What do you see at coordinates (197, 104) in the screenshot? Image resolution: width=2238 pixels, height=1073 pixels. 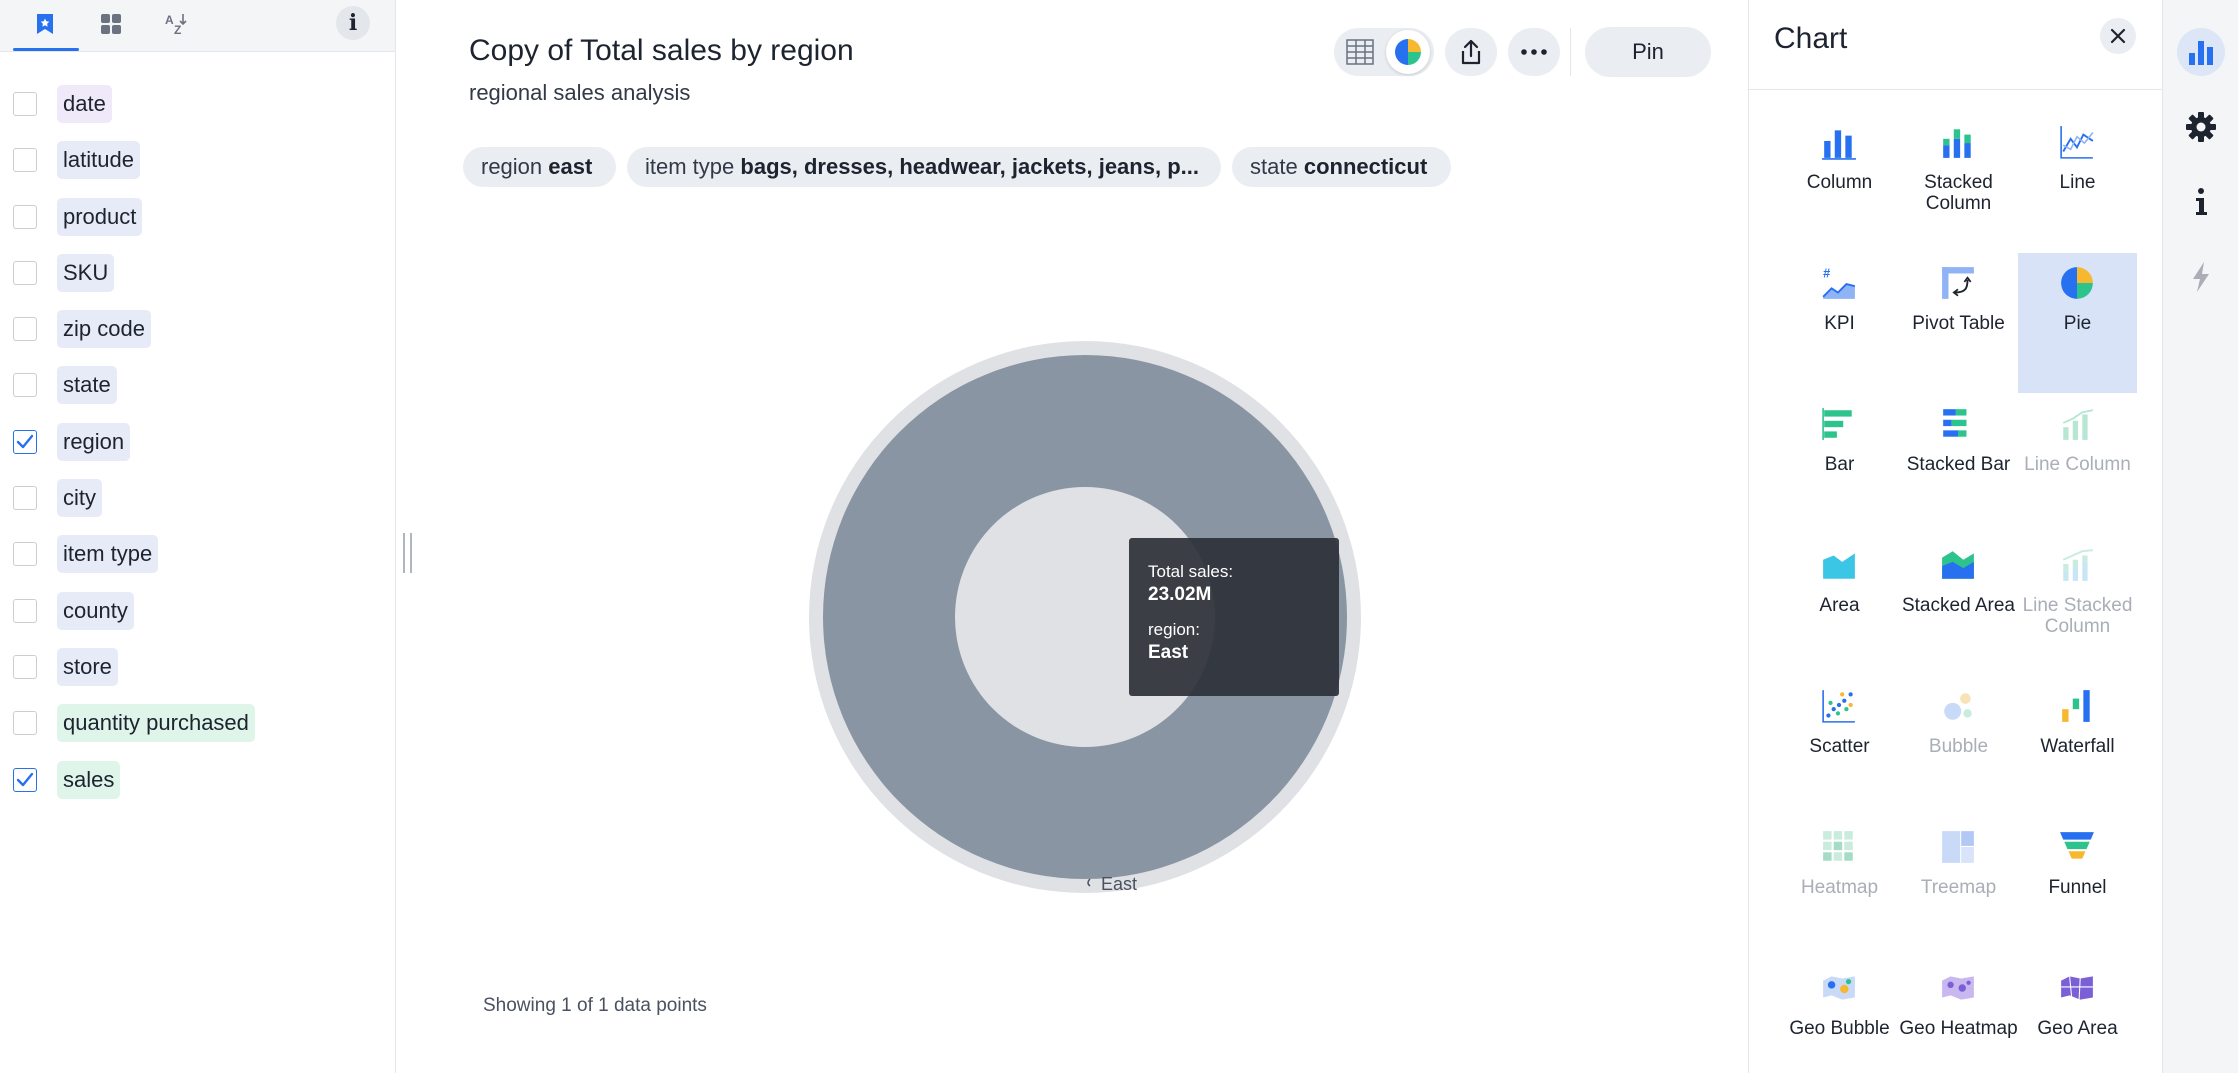 I see `field-row: date` at bounding box center [197, 104].